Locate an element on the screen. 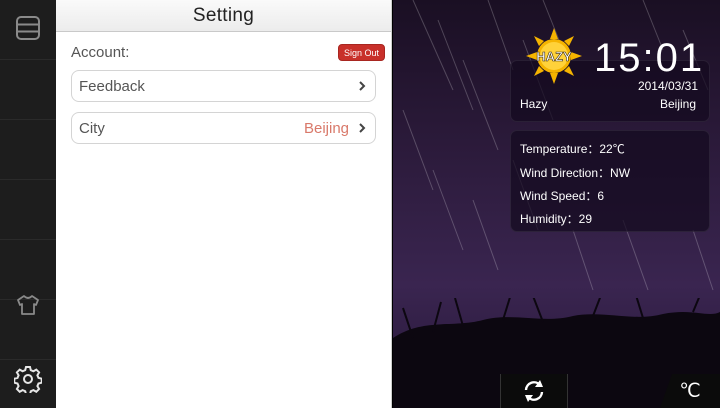  sign-out-button: Sign Out is located at coordinates (361, 52).